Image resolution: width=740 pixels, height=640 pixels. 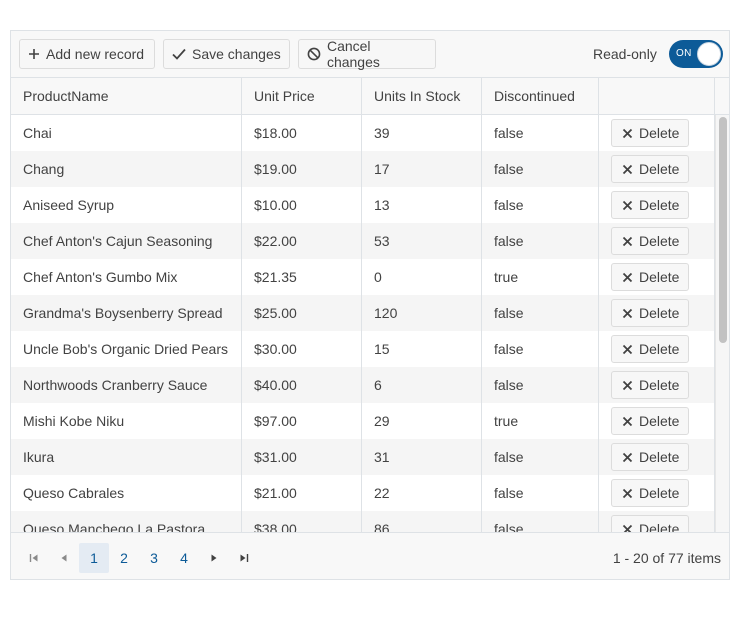 What do you see at coordinates (154, 558) in the screenshot?
I see `pager-page-3: 3` at bounding box center [154, 558].